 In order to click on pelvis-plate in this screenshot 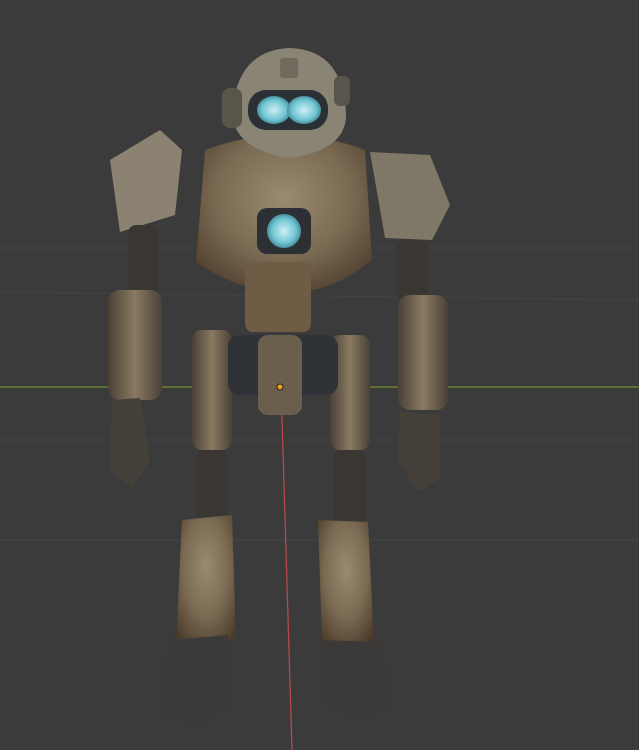, I will do `click(280, 375)`.